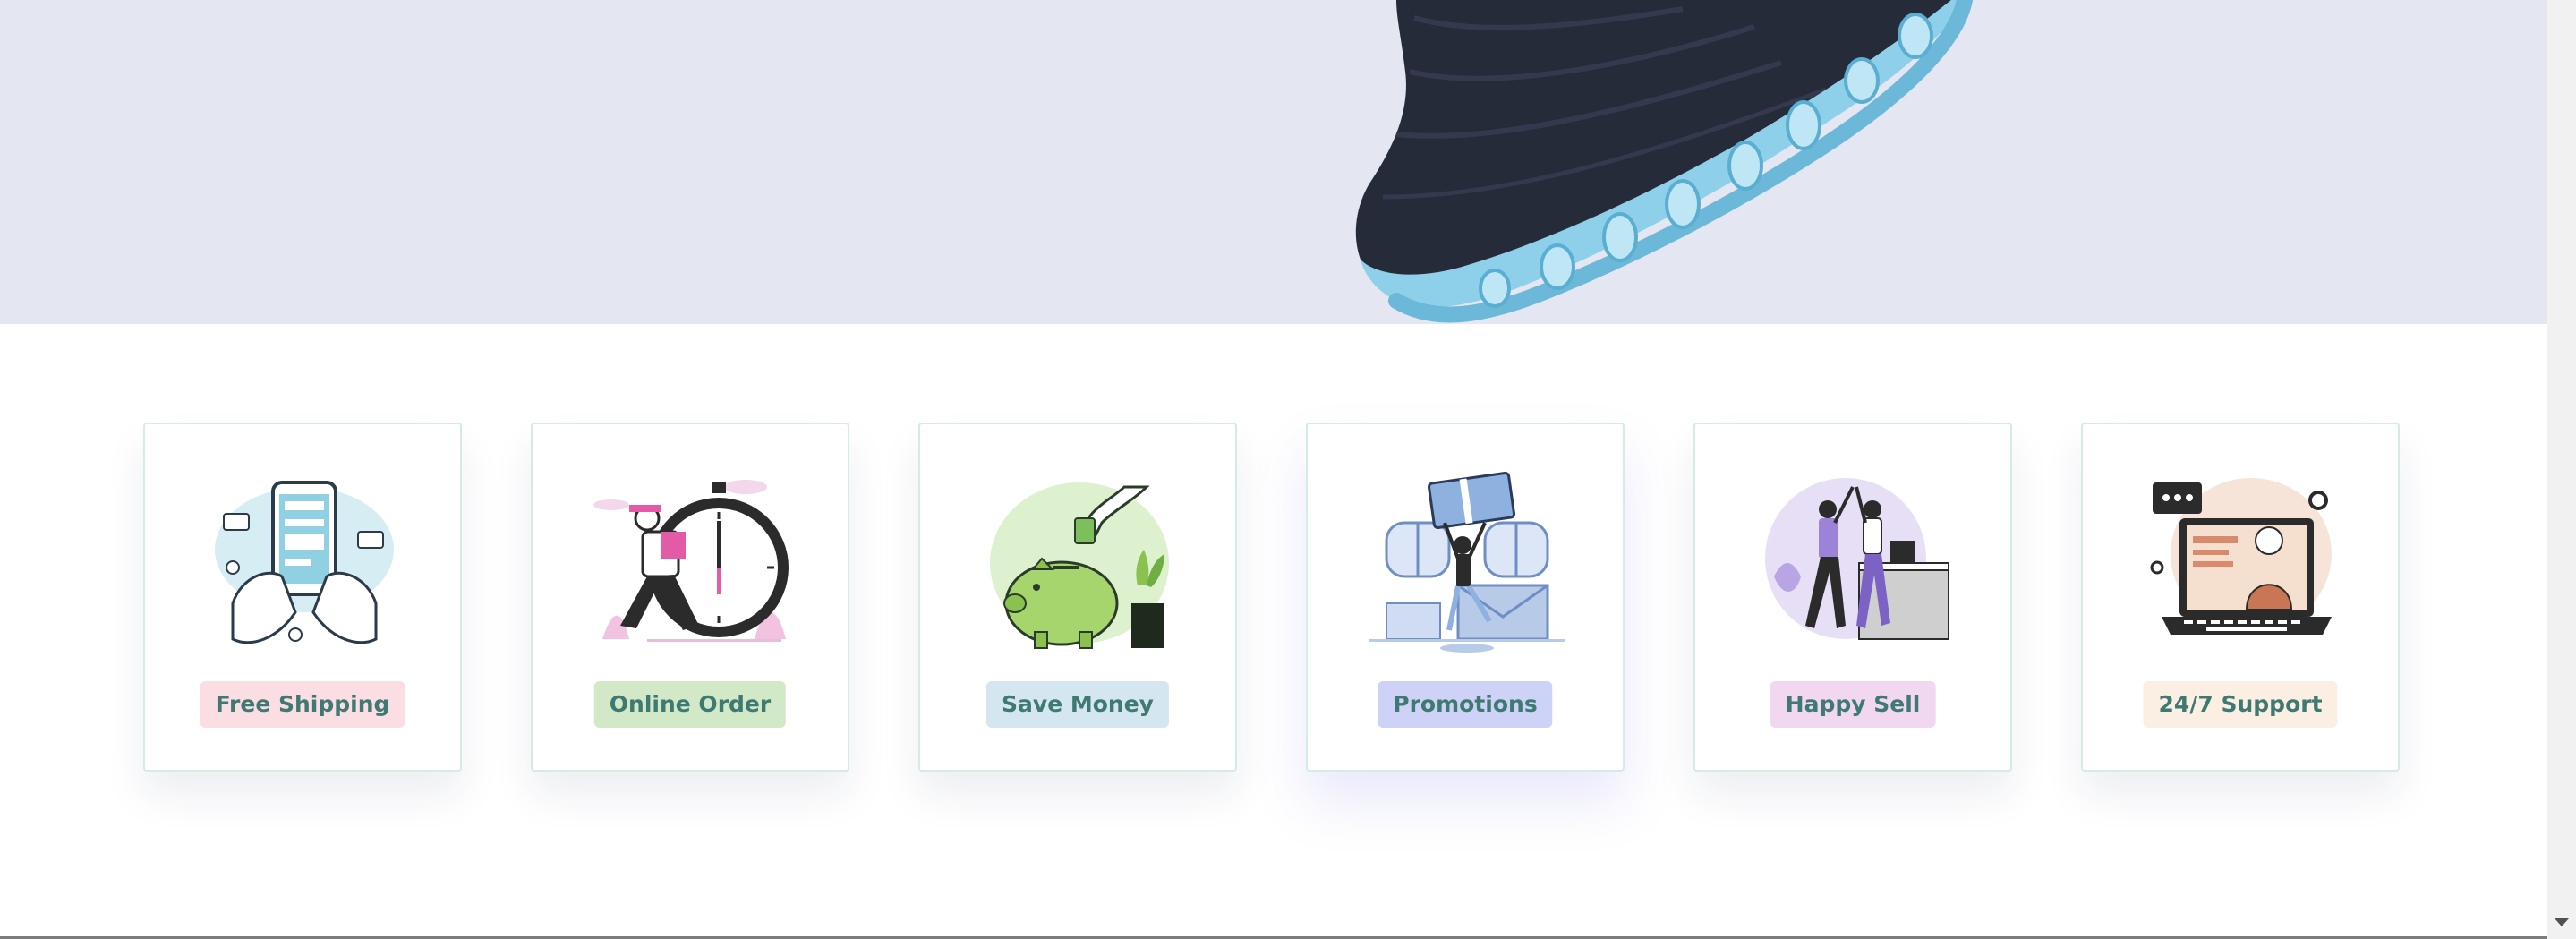 The image size is (2576, 939). Describe the element at coordinates (690, 705) in the screenshot. I see `feature-label: Online Order` at that location.